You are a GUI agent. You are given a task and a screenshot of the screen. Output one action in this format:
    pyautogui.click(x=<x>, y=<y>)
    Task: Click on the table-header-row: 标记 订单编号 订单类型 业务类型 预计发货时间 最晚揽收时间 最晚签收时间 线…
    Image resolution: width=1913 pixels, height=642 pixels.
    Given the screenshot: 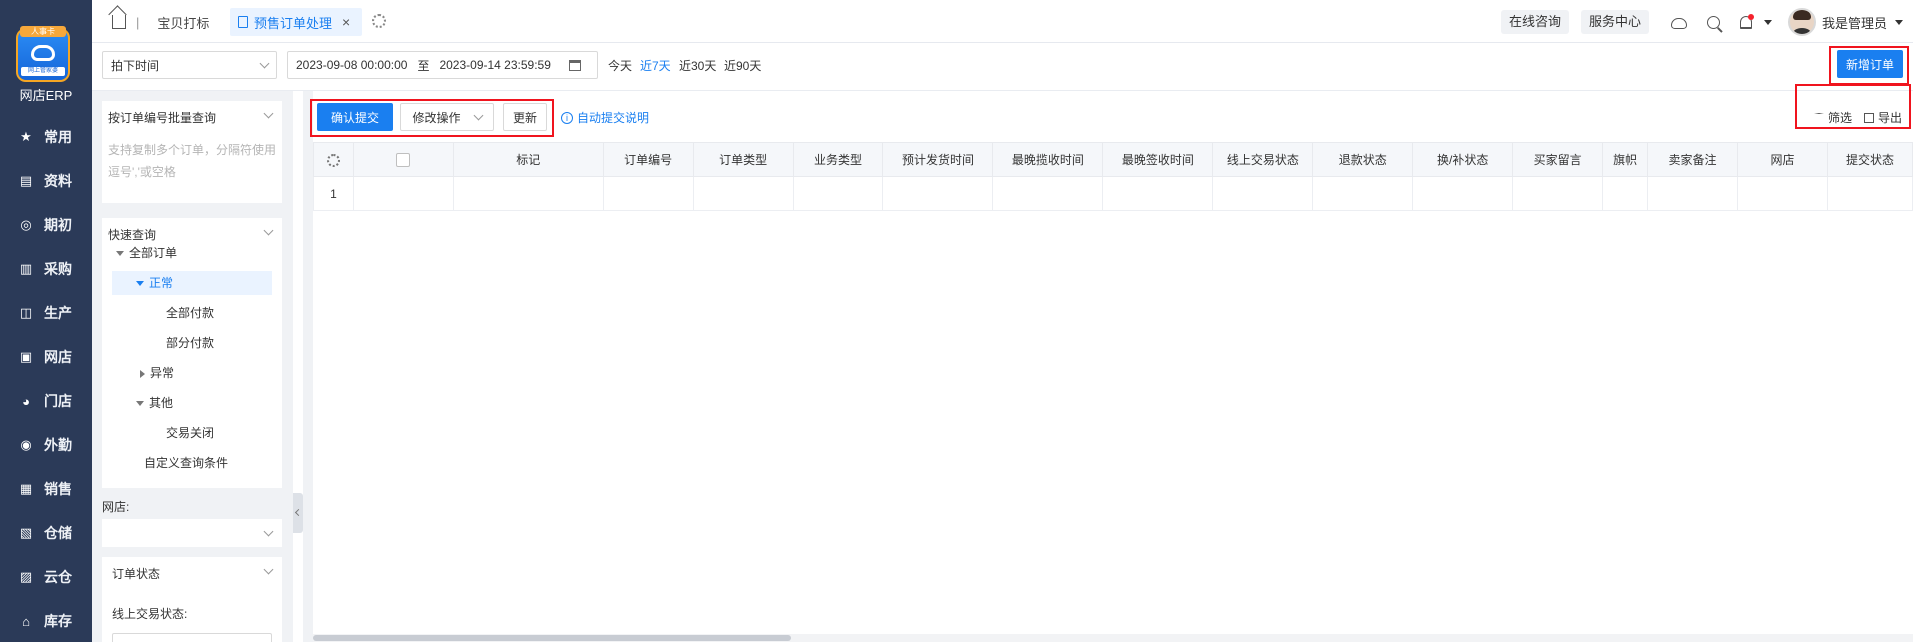 What is the action you would take?
    pyautogui.click(x=1113, y=159)
    